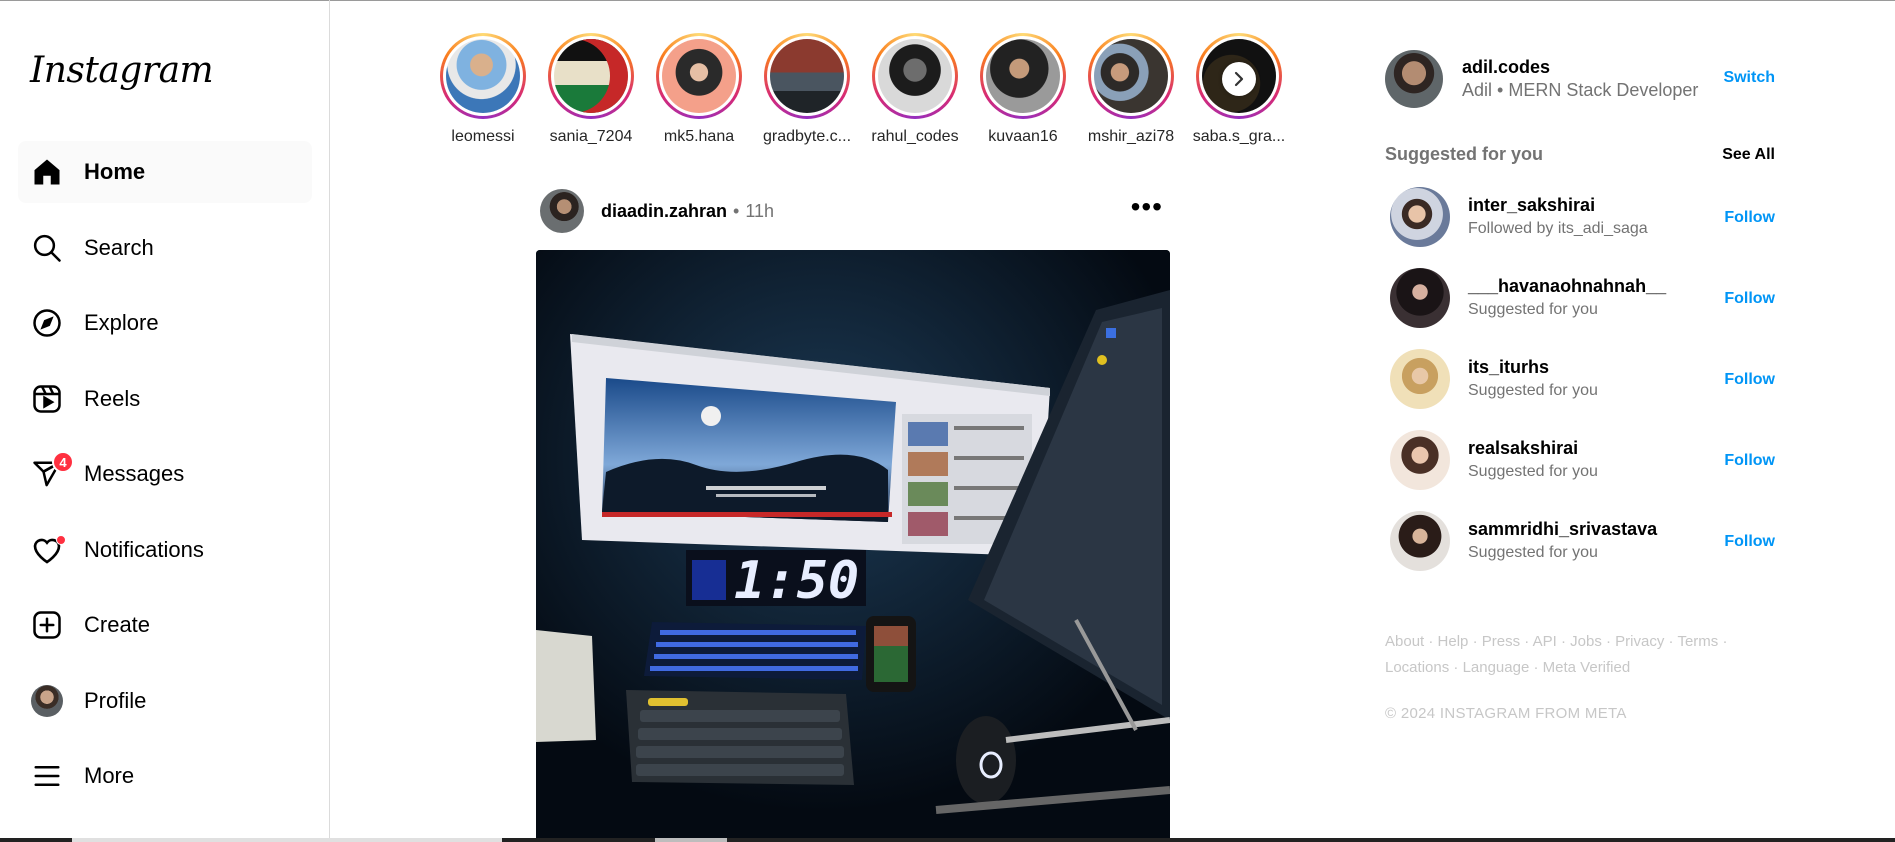 This screenshot has width=1895, height=842. I want to click on story-item: kuvaan16, so click(1023, 89).